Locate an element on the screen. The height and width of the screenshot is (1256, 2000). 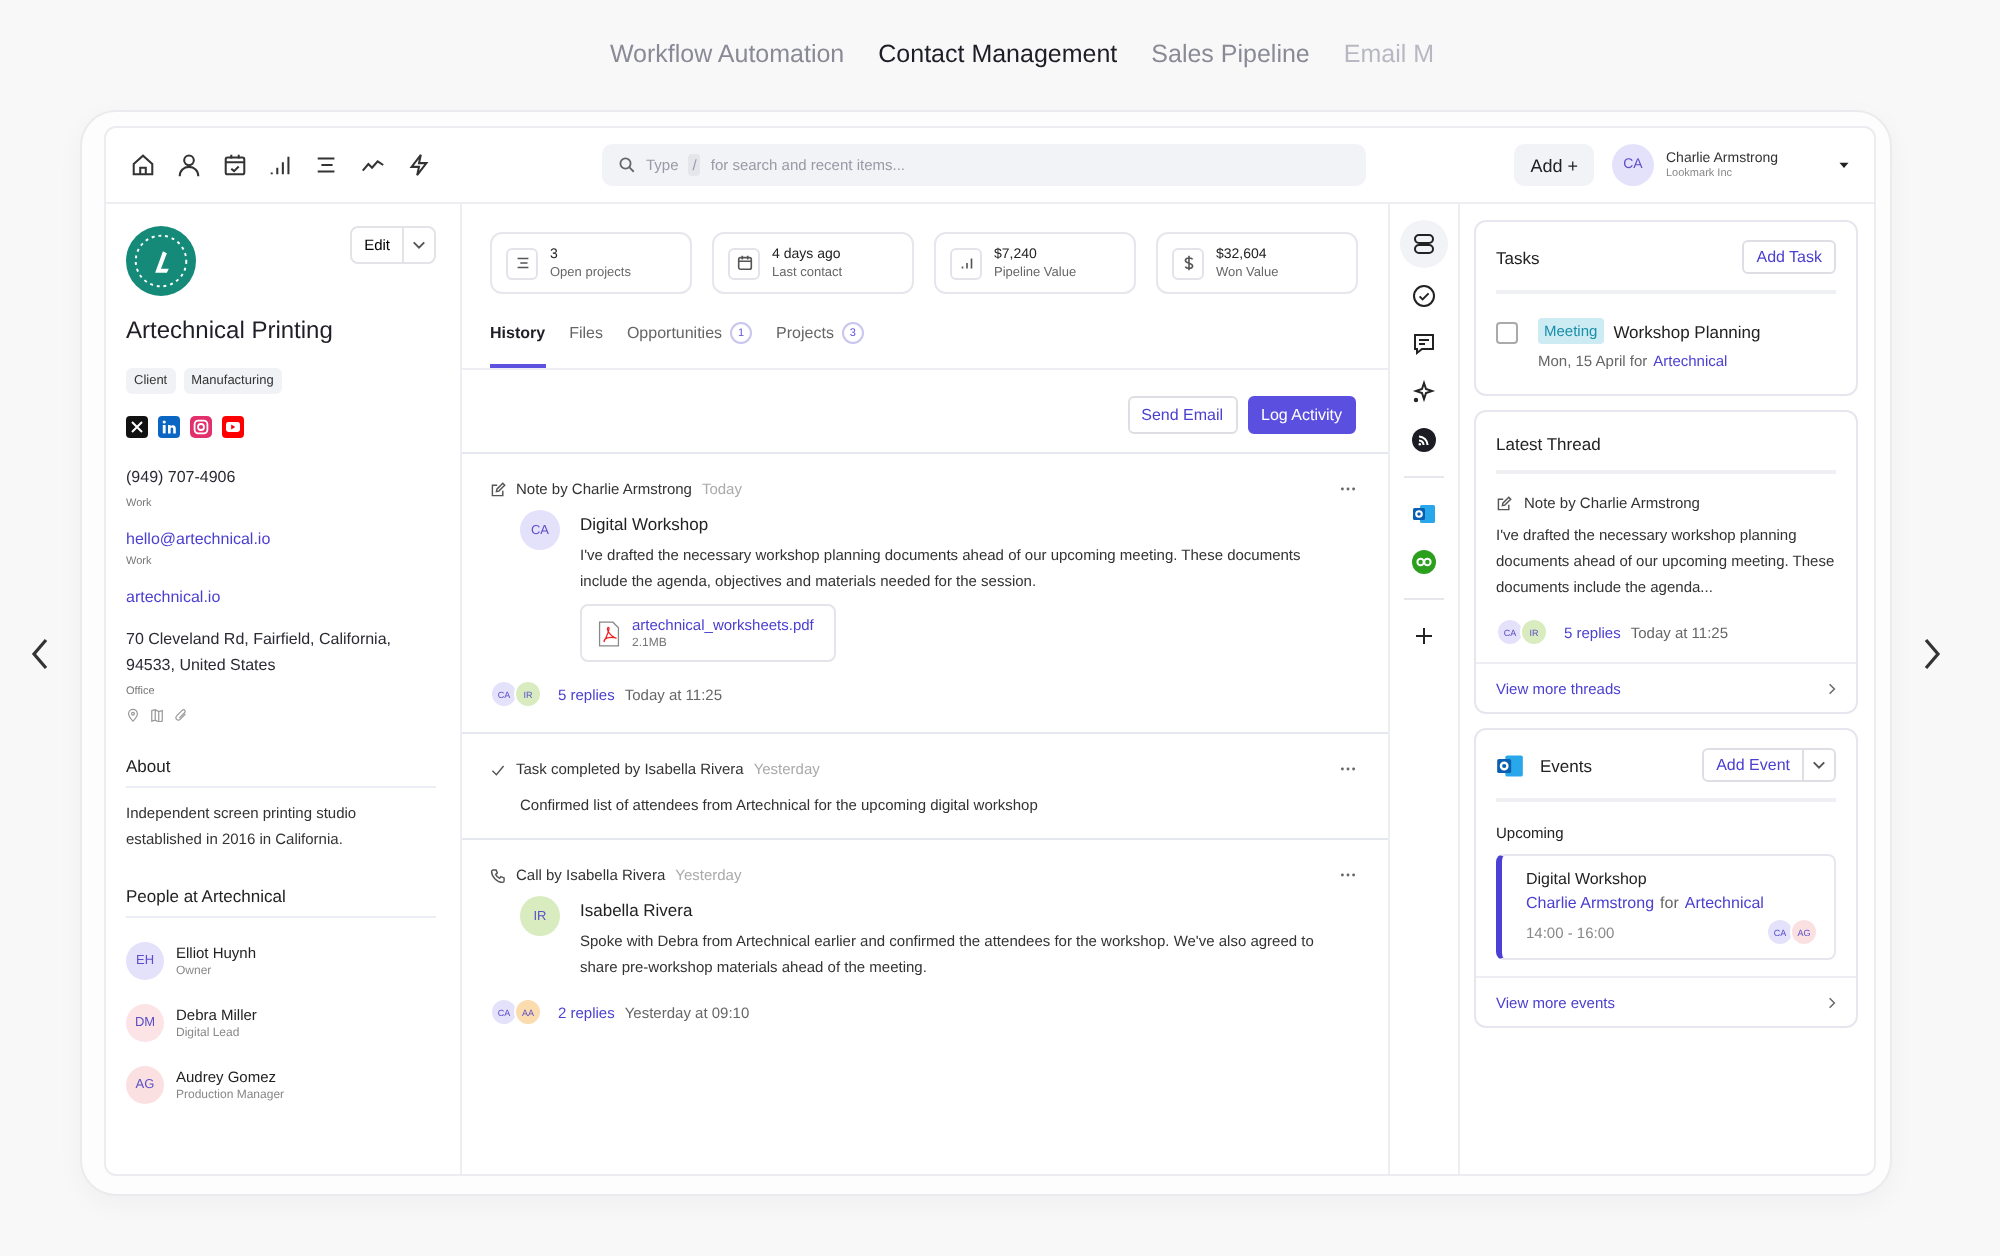
phone-icon is located at coordinates (498, 875).